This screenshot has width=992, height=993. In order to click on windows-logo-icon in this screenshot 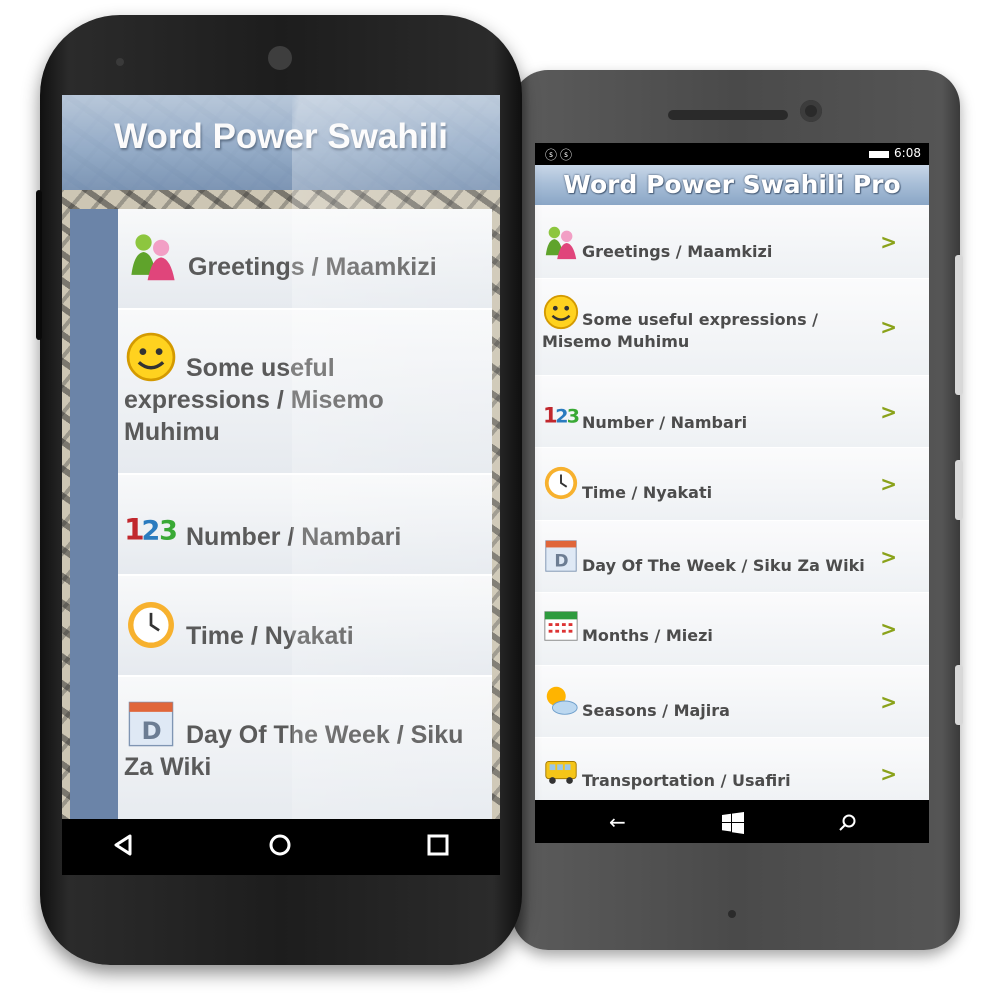, I will do `click(733, 823)`.